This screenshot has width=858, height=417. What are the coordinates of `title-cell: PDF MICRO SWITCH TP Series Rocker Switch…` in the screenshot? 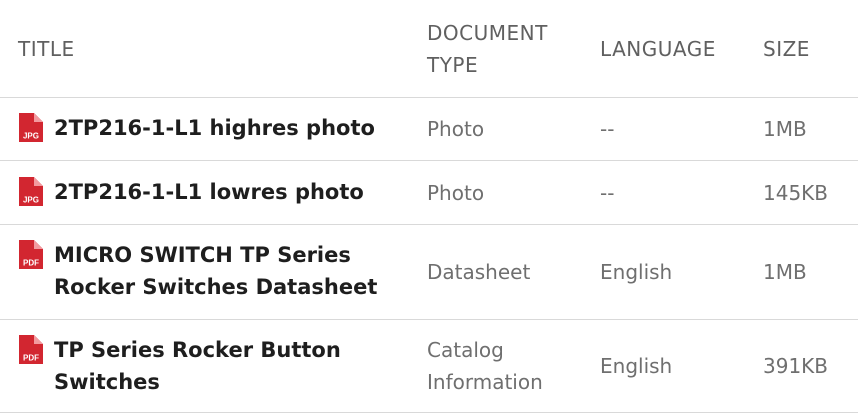 It's located at (208, 271).